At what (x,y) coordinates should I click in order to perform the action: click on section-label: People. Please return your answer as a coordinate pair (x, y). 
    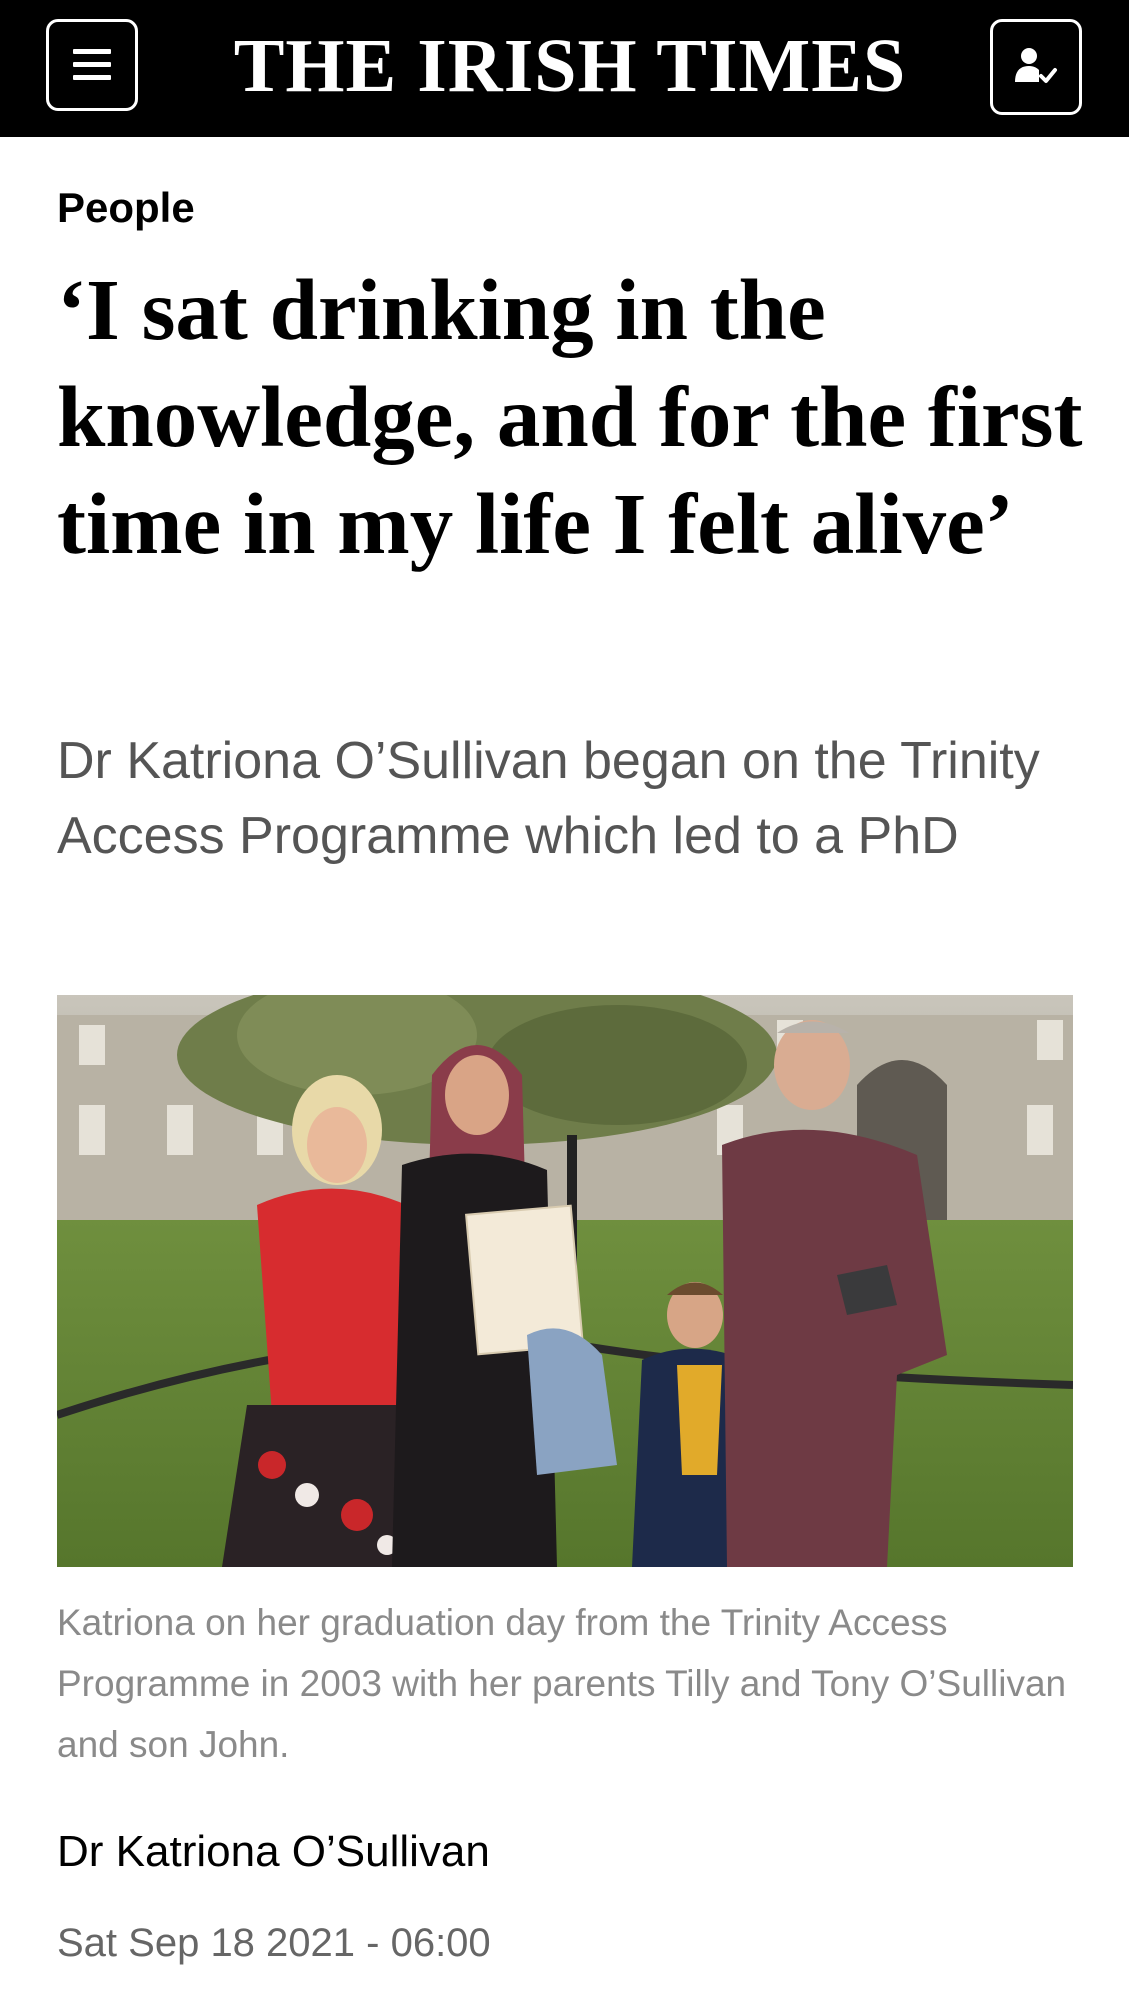
    Looking at the image, I should click on (126, 208).